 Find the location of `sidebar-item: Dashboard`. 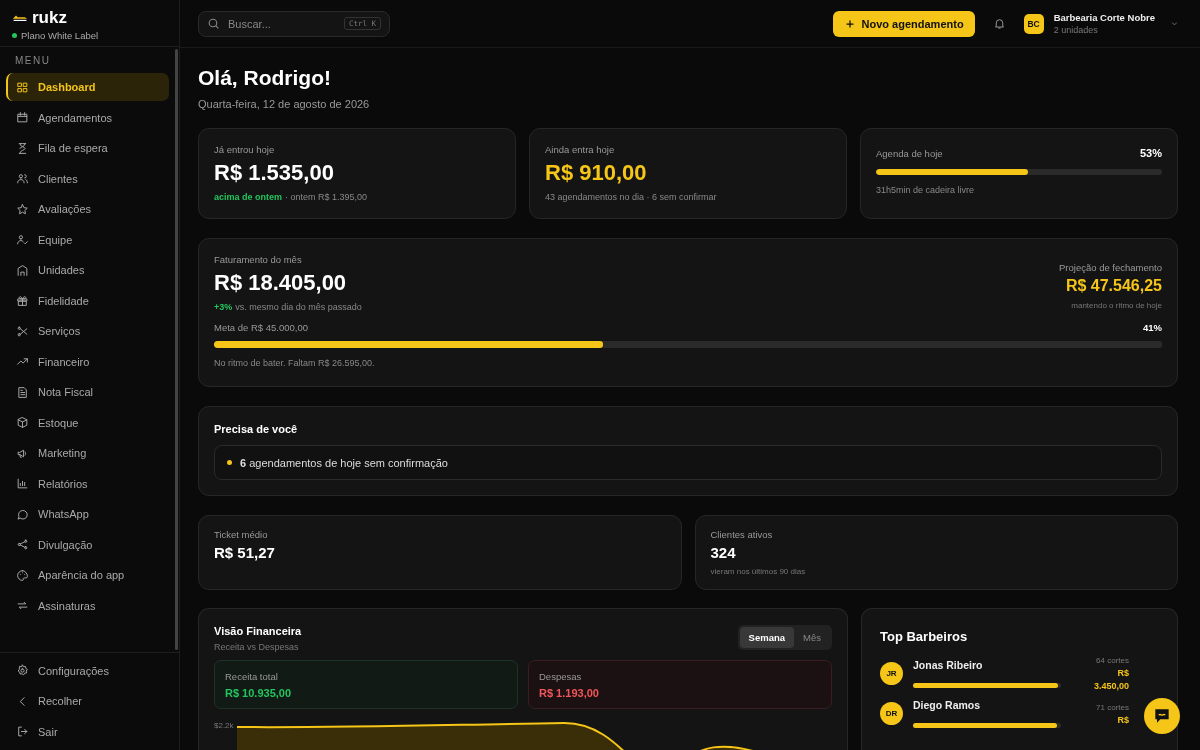

sidebar-item: Dashboard is located at coordinates (87, 87).